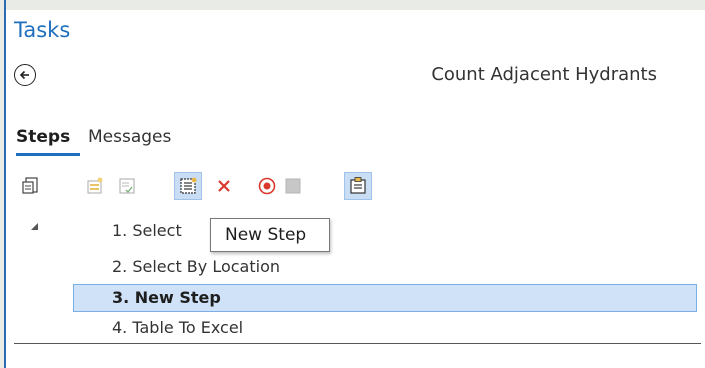 The image size is (705, 368). I want to click on new-step-icon, so click(188, 185).